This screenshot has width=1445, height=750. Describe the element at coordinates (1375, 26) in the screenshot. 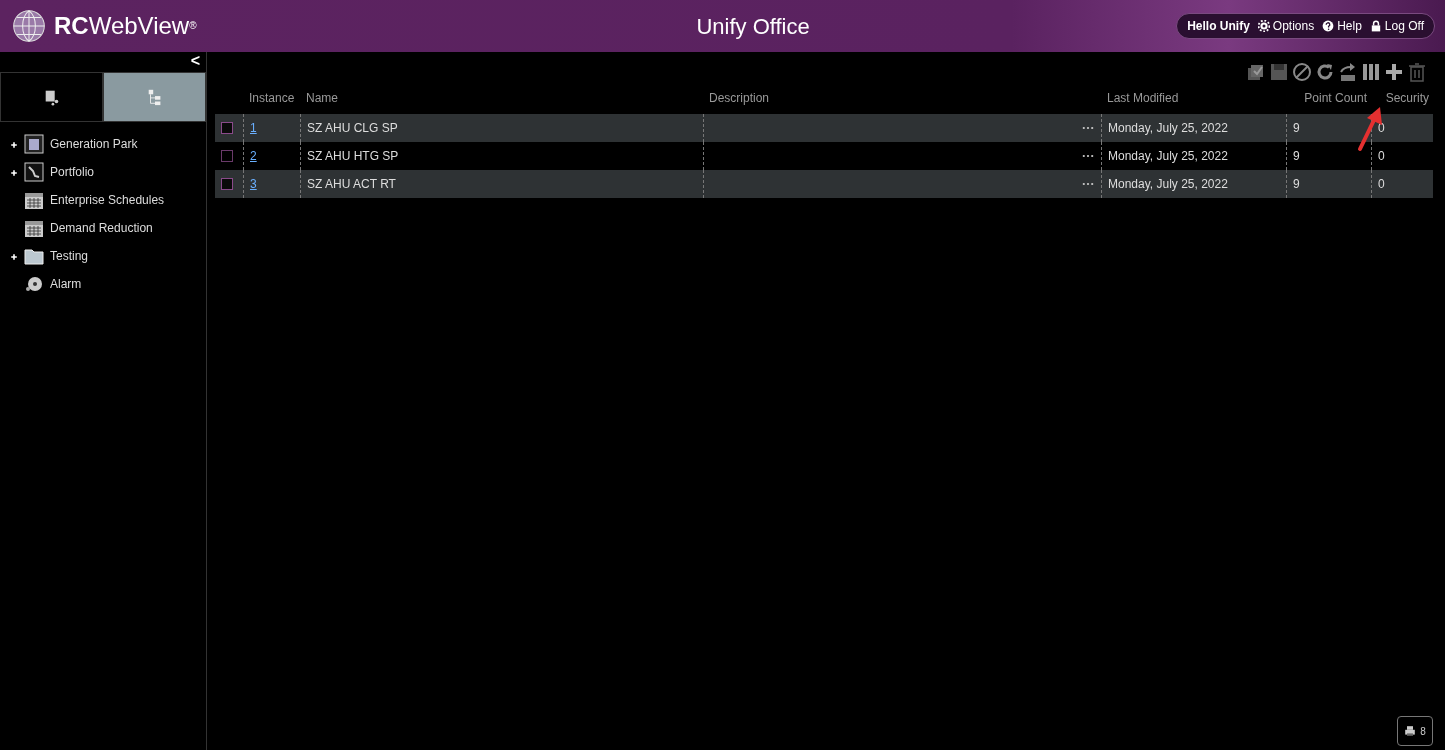

I see `lock-icon` at that location.